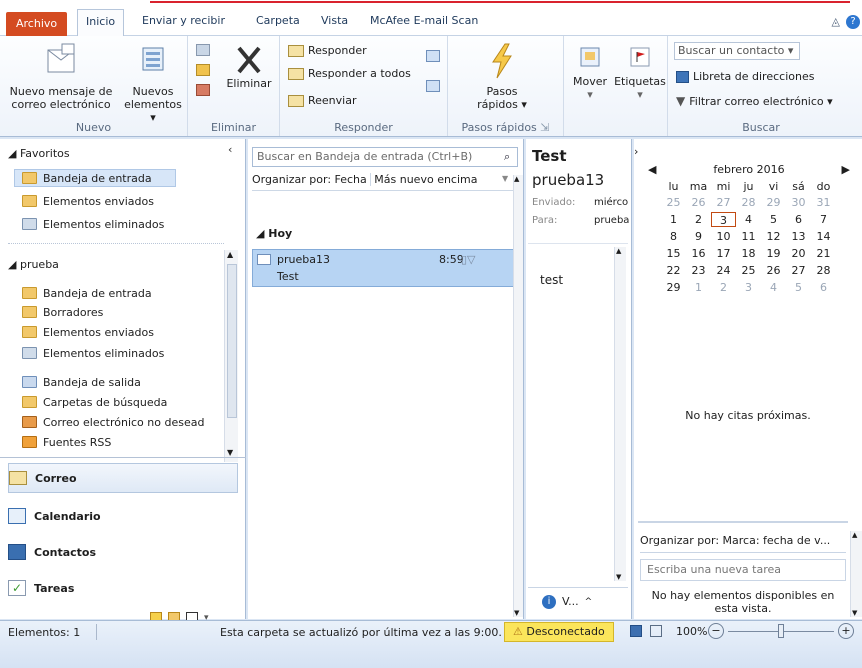 The image size is (862, 668). Describe the element at coordinates (737, 51) in the screenshot. I see `find-contact-field: Buscar un contacto ▾` at that location.